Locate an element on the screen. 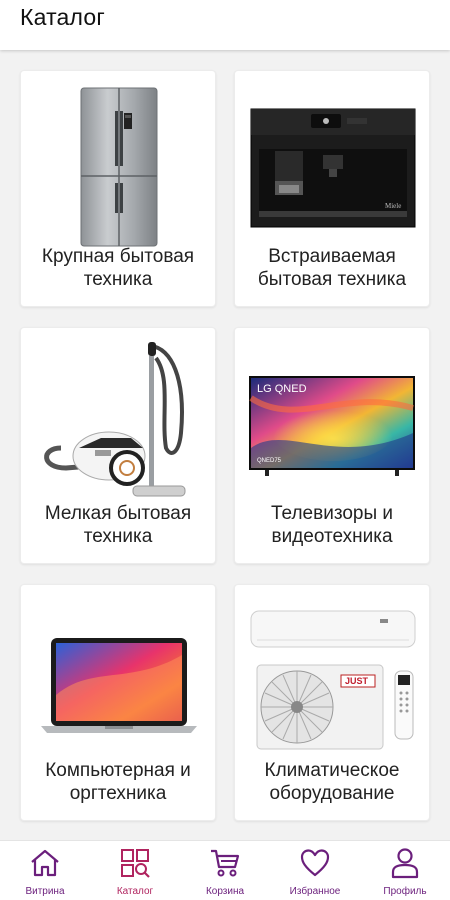 Image resolution: width=450 pixels, height=900 pixels. category-card-tv-video: LG QNED QNED75 Телевизоры и видеотехника is located at coordinates (332, 445).